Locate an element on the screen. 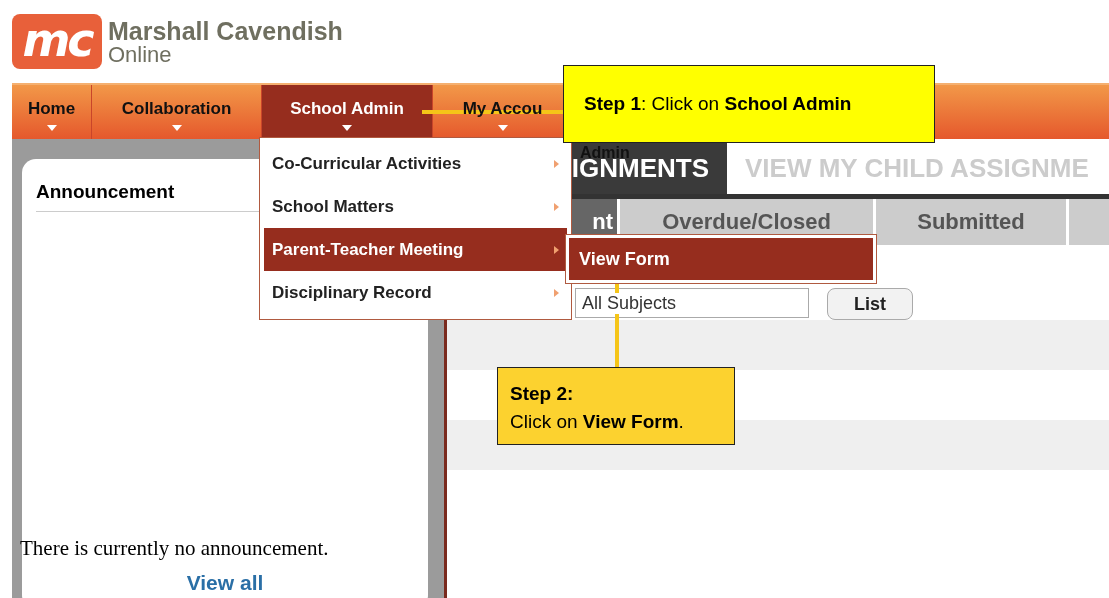  subject-dropdown: All Subjects is located at coordinates (692, 303).